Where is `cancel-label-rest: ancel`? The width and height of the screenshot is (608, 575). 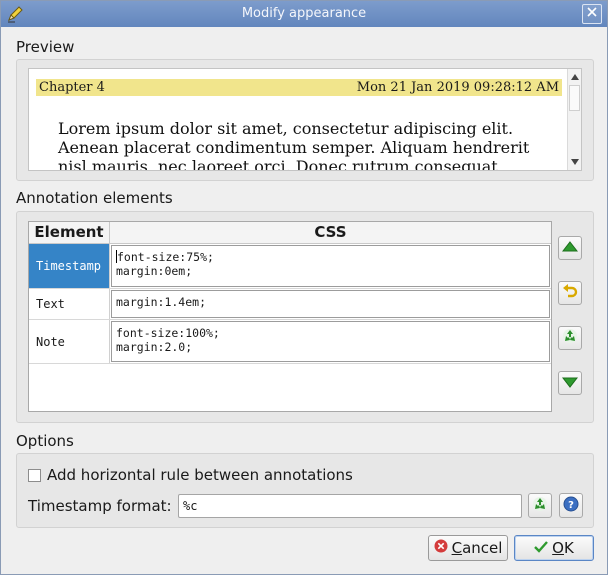
cancel-label-rest: ancel is located at coordinates (482, 548).